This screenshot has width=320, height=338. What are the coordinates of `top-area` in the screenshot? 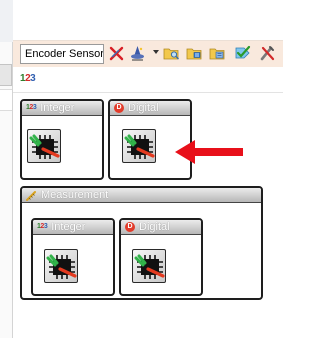 It's located at (148, 20).